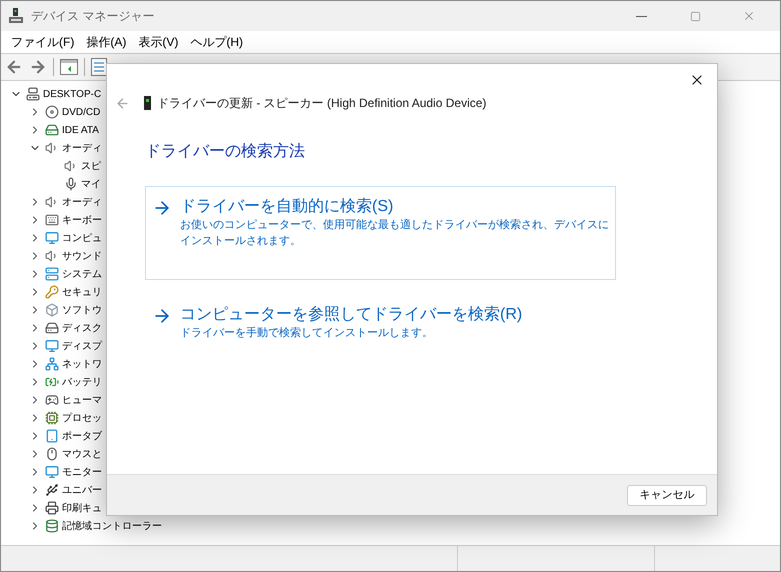  What do you see at coordinates (695, 16) in the screenshot?
I see `maximize-icon` at bounding box center [695, 16].